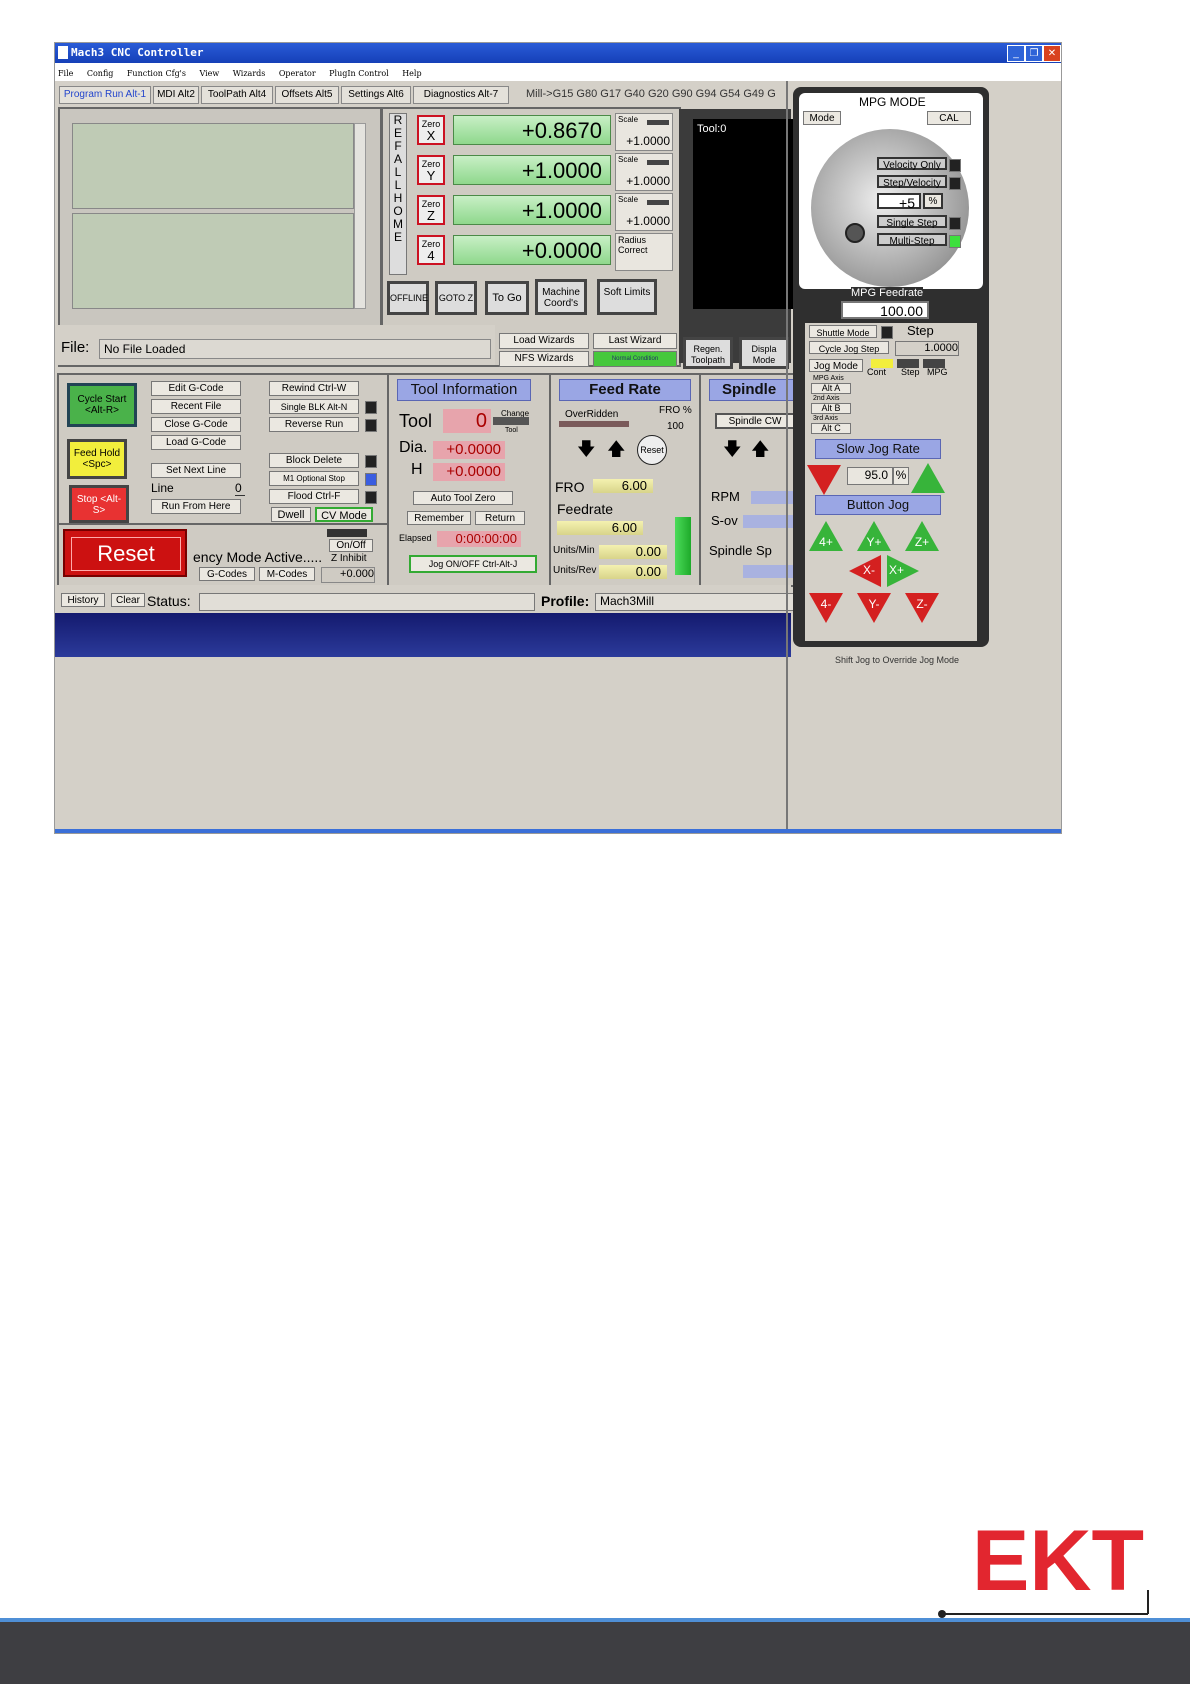 This screenshot has height=1684, width=1190. What do you see at coordinates (100, 73) in the screenshot?
I see `menu-config: Config` at bounding box center [100, 73].